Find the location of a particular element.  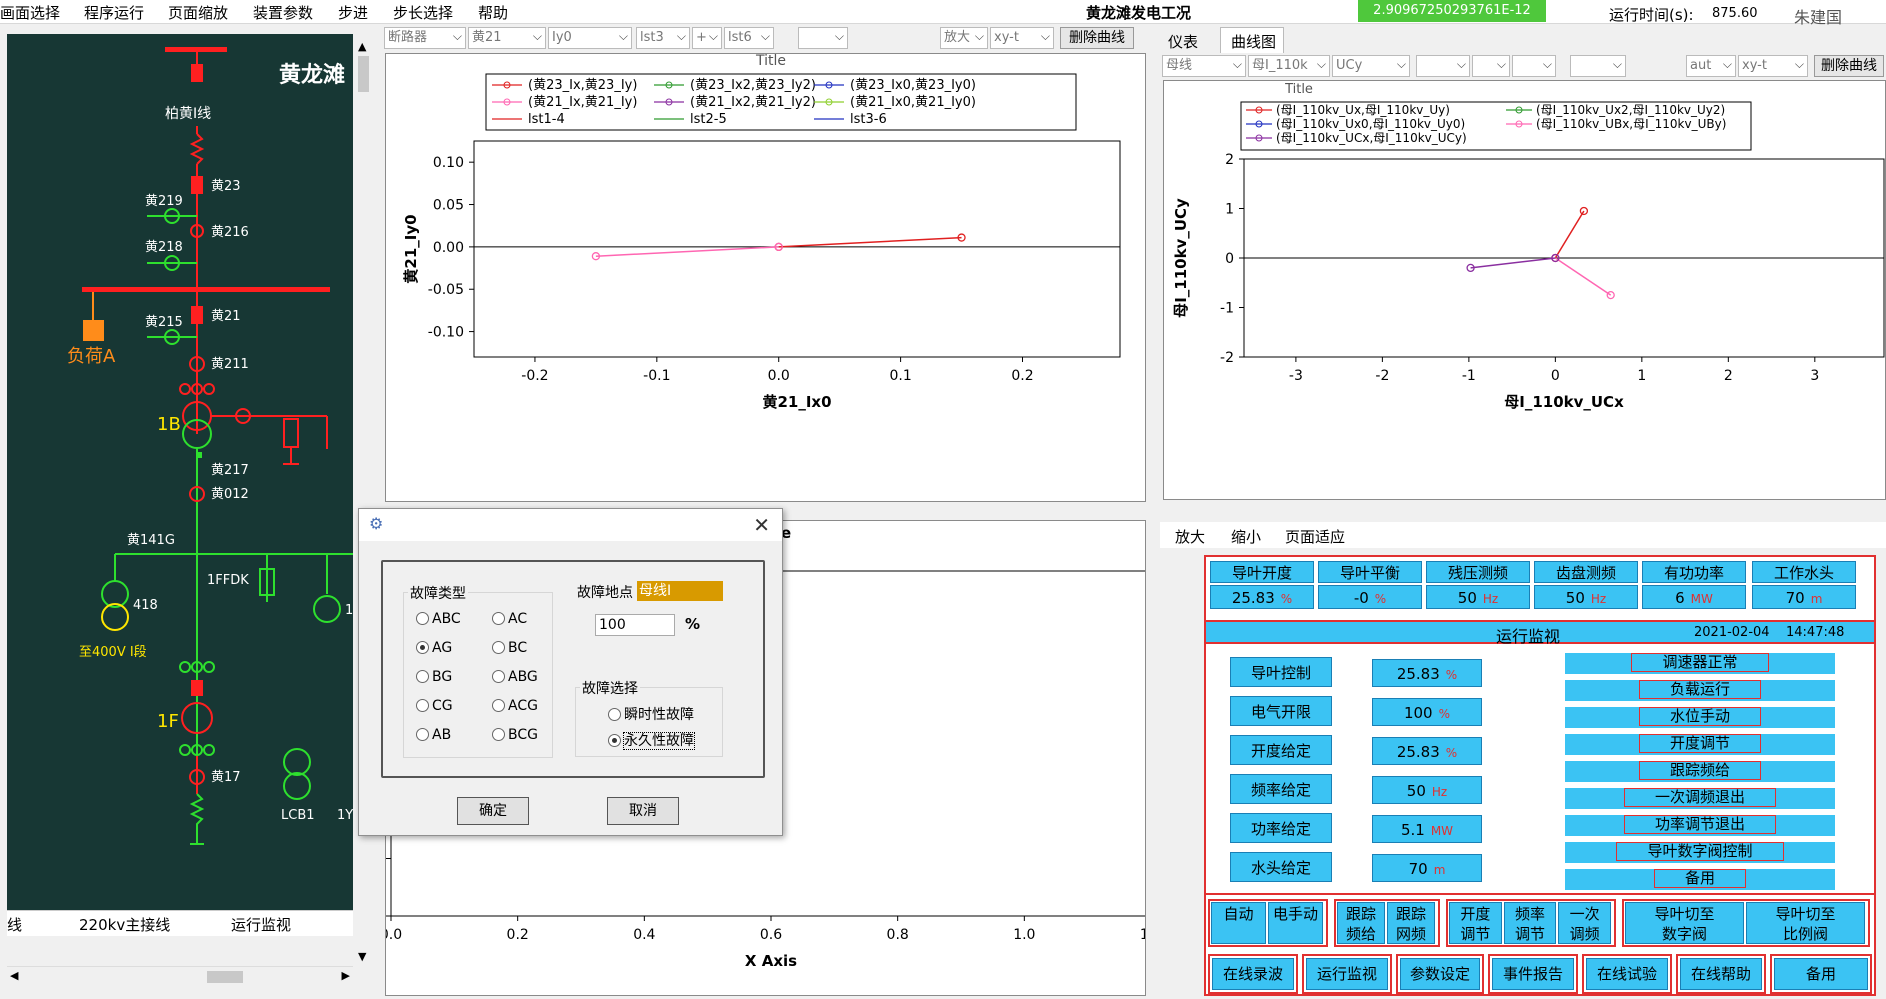

control-1: 电气开限 is located at coordinates (1281, 711).